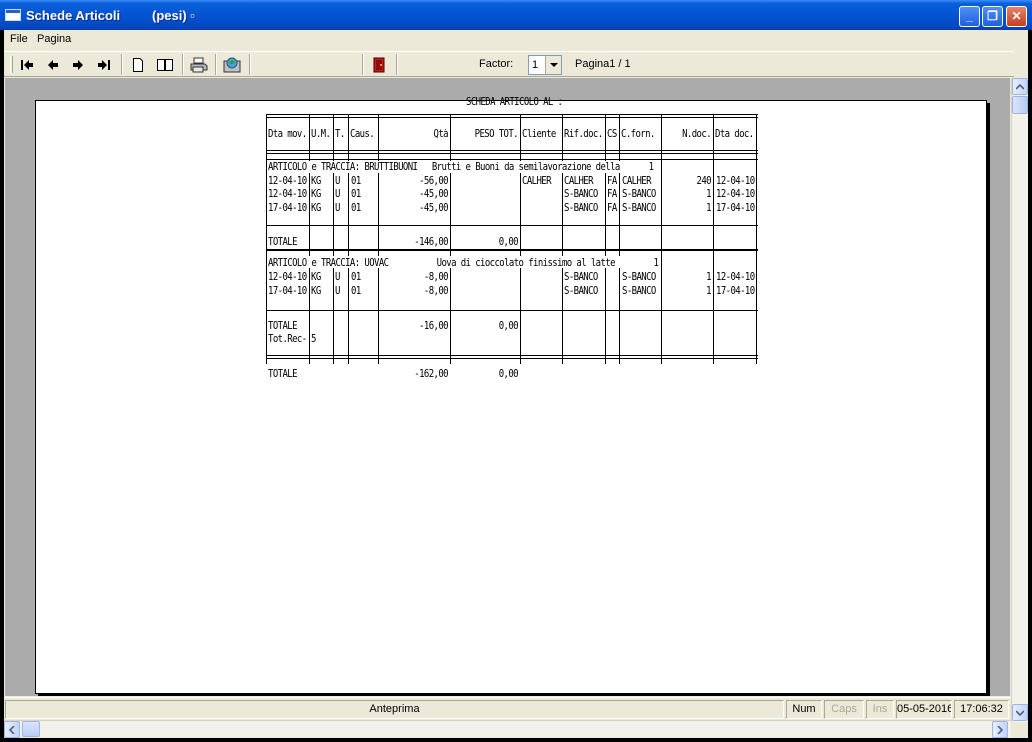 The width and height of the screenshot is (1032, 742). What do you see at coordinates (756, 239) in the screenshot?
I see `table-border-right` at bounding box center [756, 239].